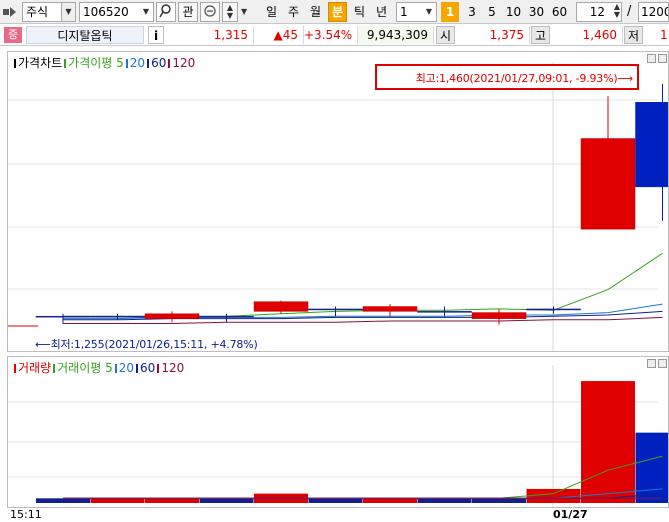 Image resolution: width=669 pixels, height=522 pixels. What do you see at coordinates (96, 63) in the screenshot?
I see `legend-label: 가격이평 5` at bounding box center [96, 63].